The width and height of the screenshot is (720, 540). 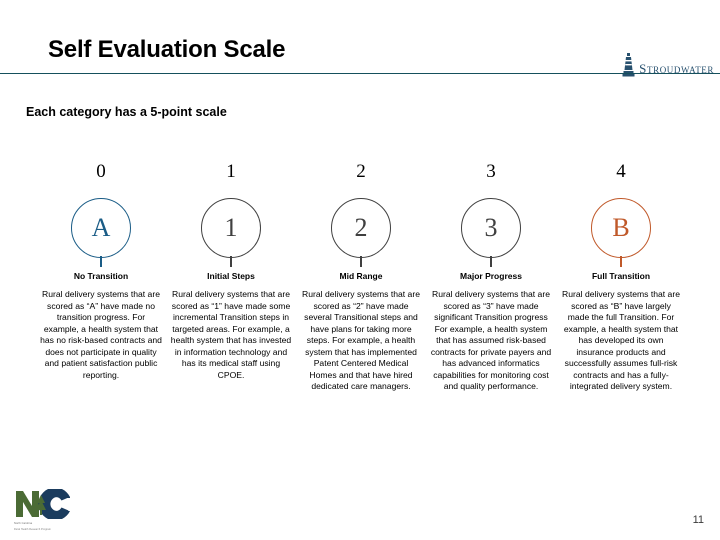 I want to click on lighthouse-icon, so click(x=628, y=65).